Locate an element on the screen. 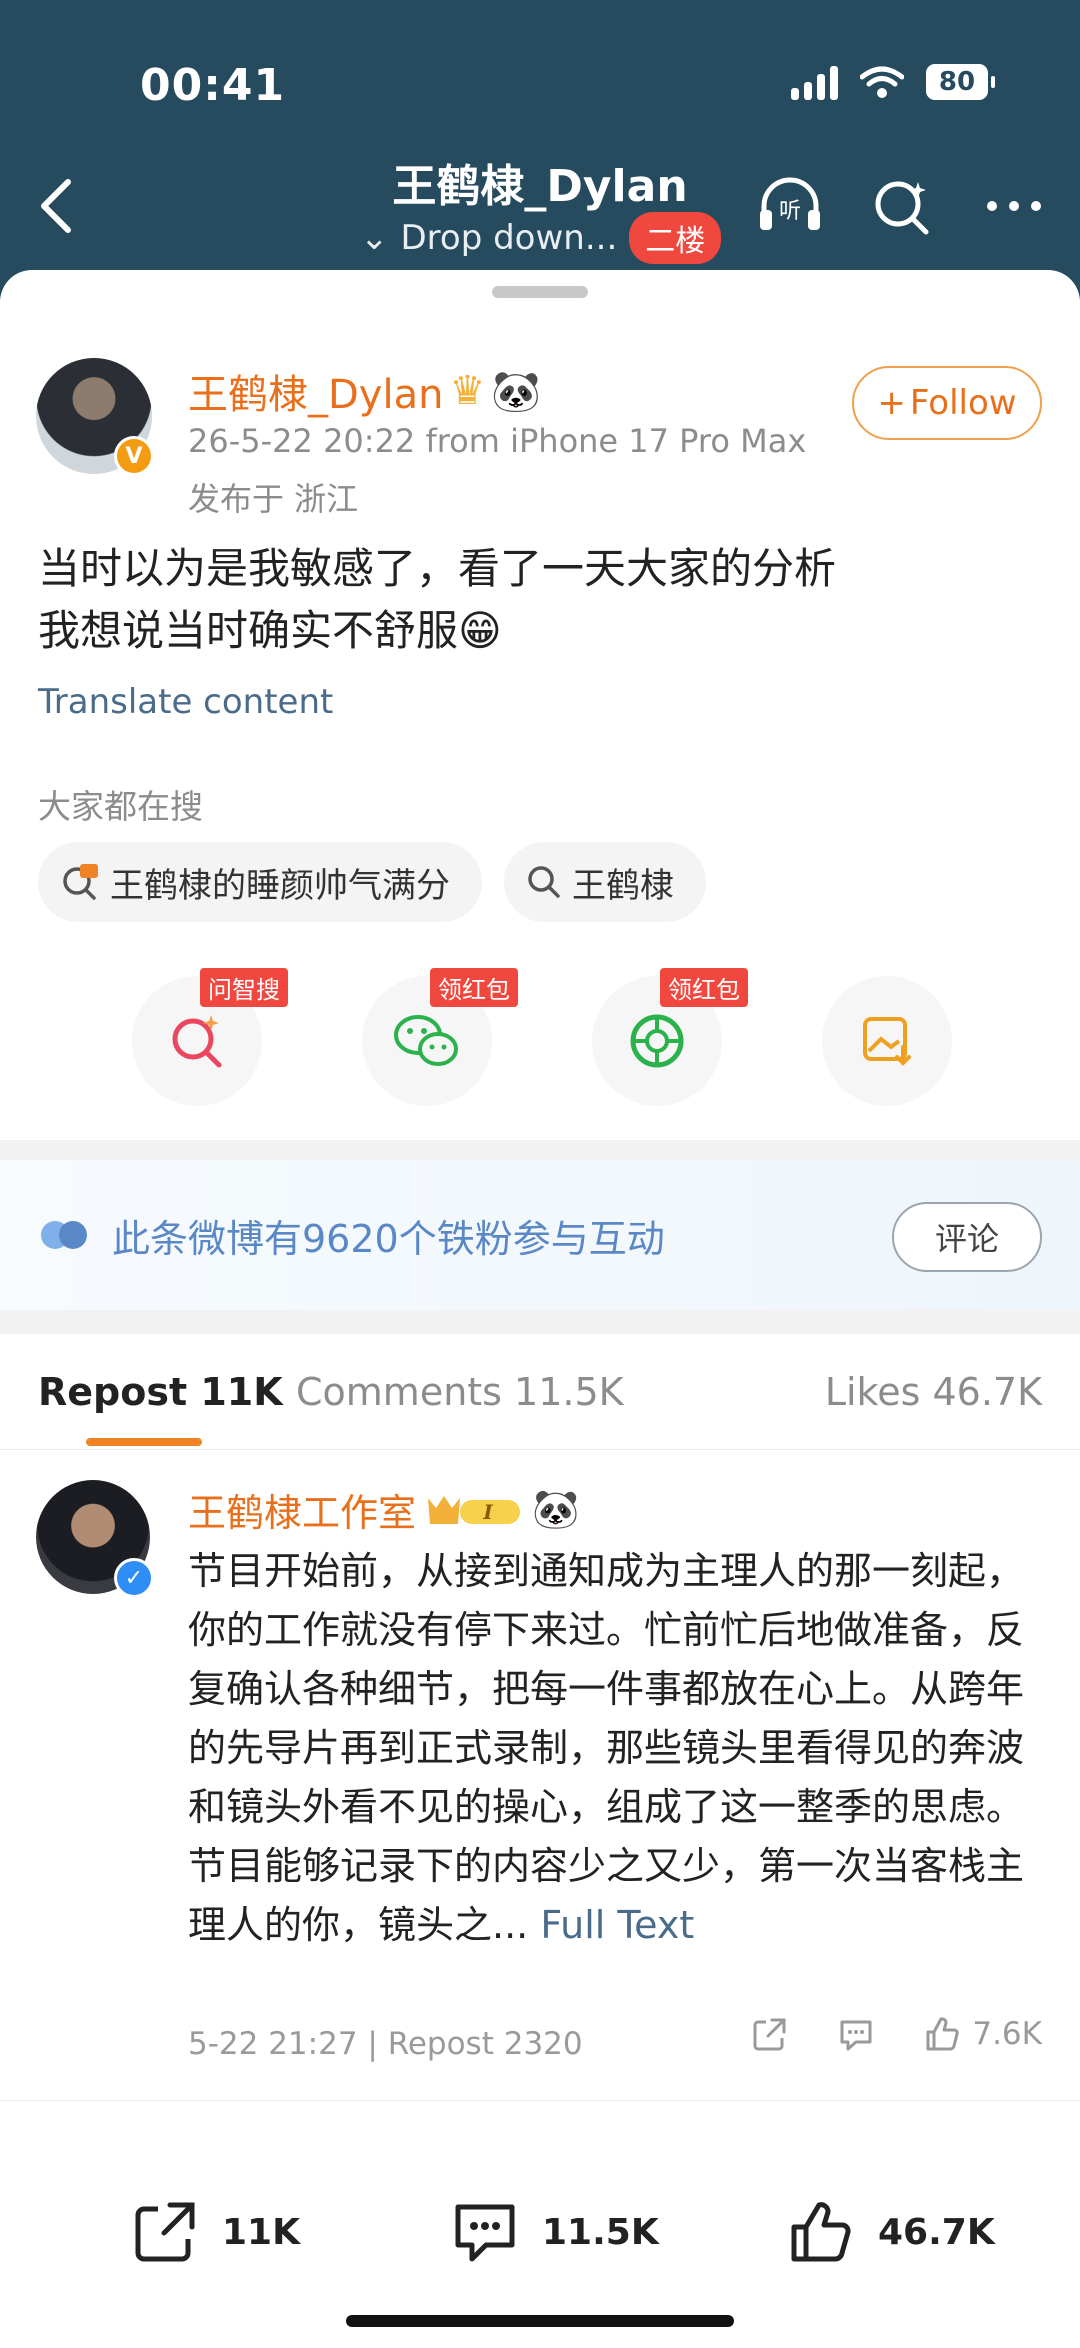  tab-bar: Repost 11K Comments 11.5K Likes 46.7K is located at coordinates (540, 1392).